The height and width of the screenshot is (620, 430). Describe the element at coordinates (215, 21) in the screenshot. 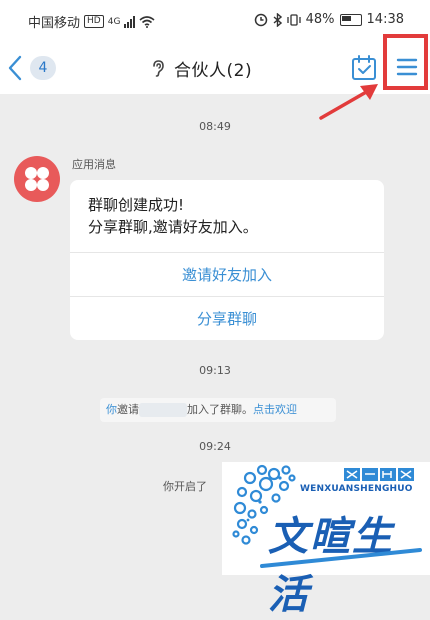

I see `status-bar: 中国移动 HD 4G 48% 14:38` at that location.